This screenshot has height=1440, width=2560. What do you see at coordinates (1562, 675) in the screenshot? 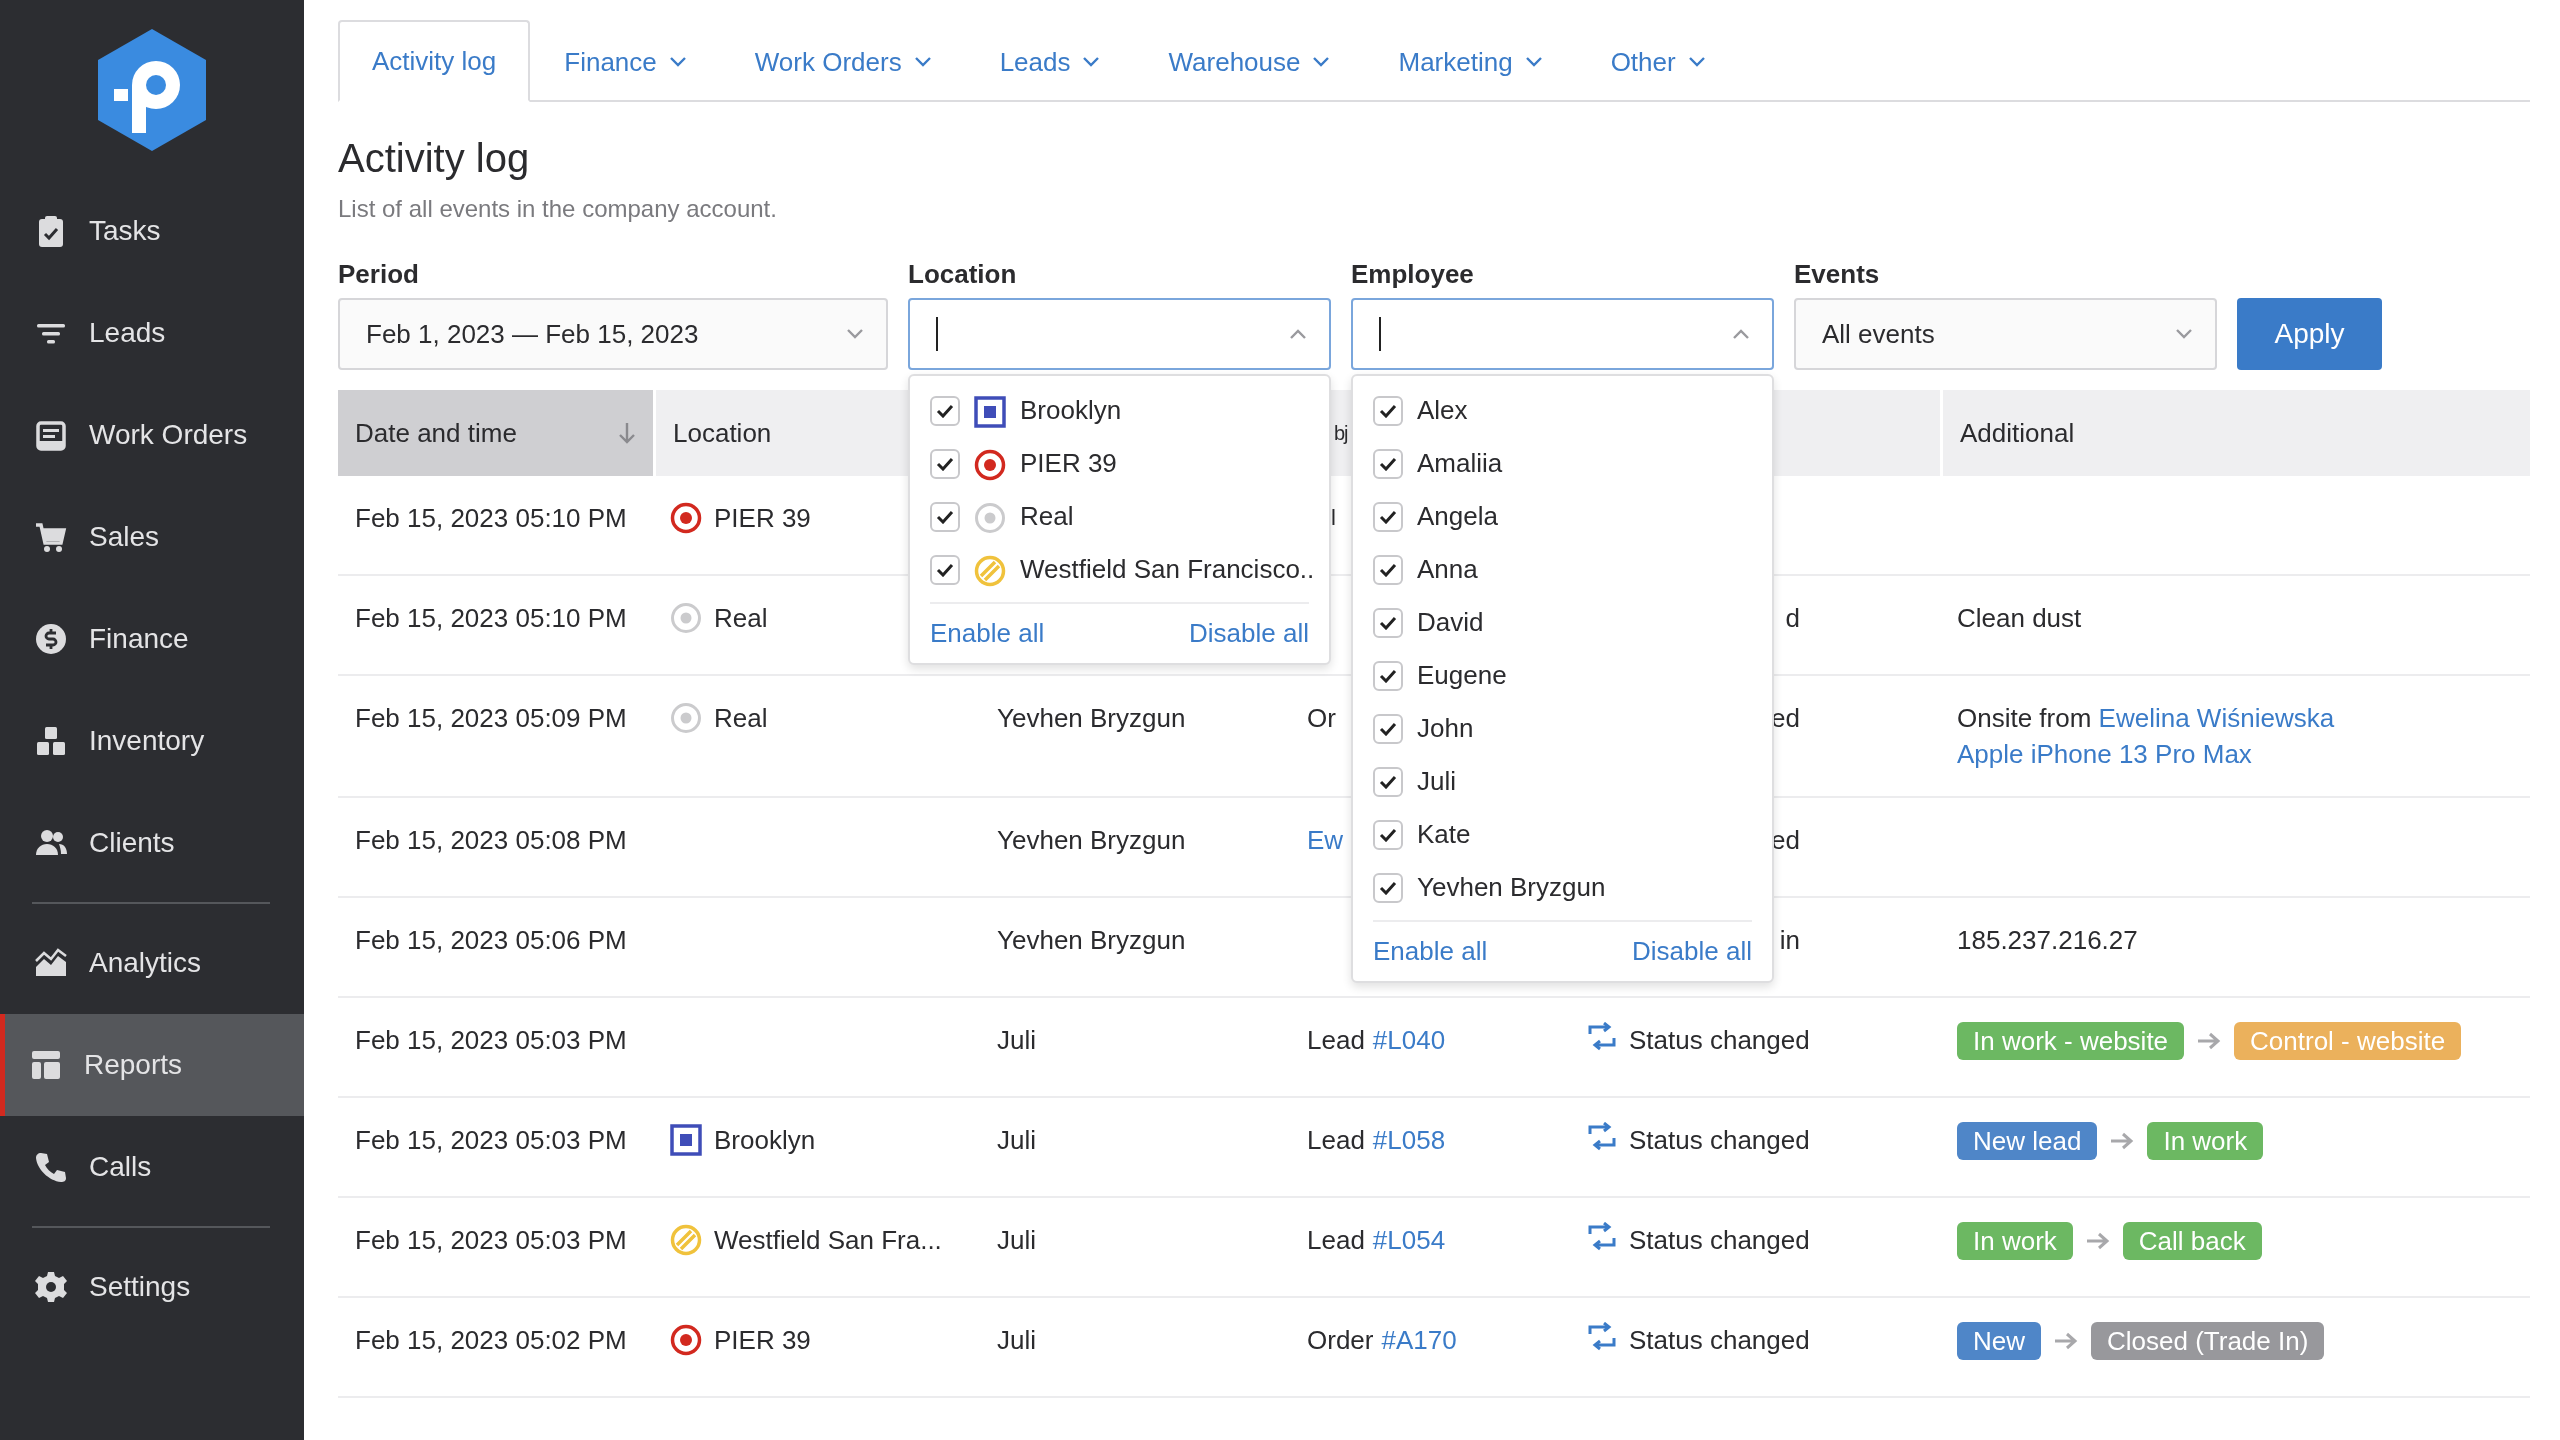
I see `dropdown-option: Eugene` at bounding box center [1562, 675].